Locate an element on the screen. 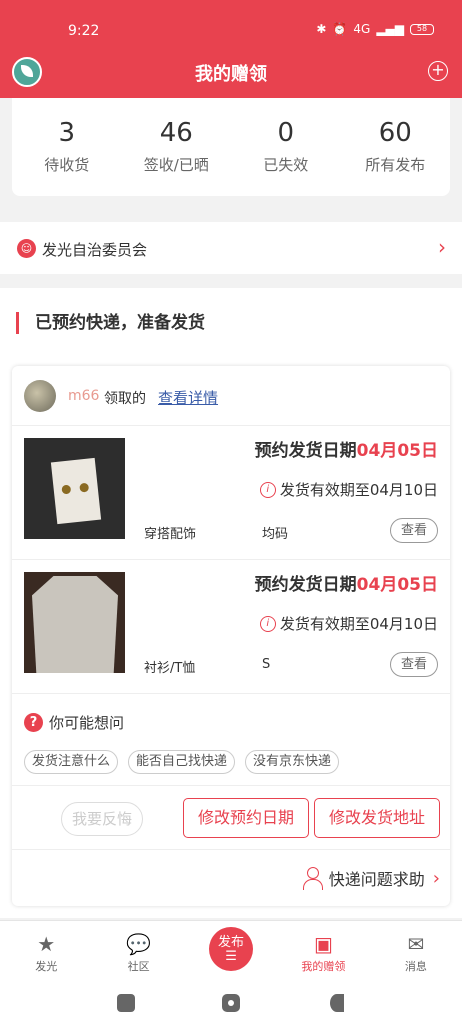 The image size is (462, 1028). change-address-button: 修改发货地址 is located at coordinates (377, 818).